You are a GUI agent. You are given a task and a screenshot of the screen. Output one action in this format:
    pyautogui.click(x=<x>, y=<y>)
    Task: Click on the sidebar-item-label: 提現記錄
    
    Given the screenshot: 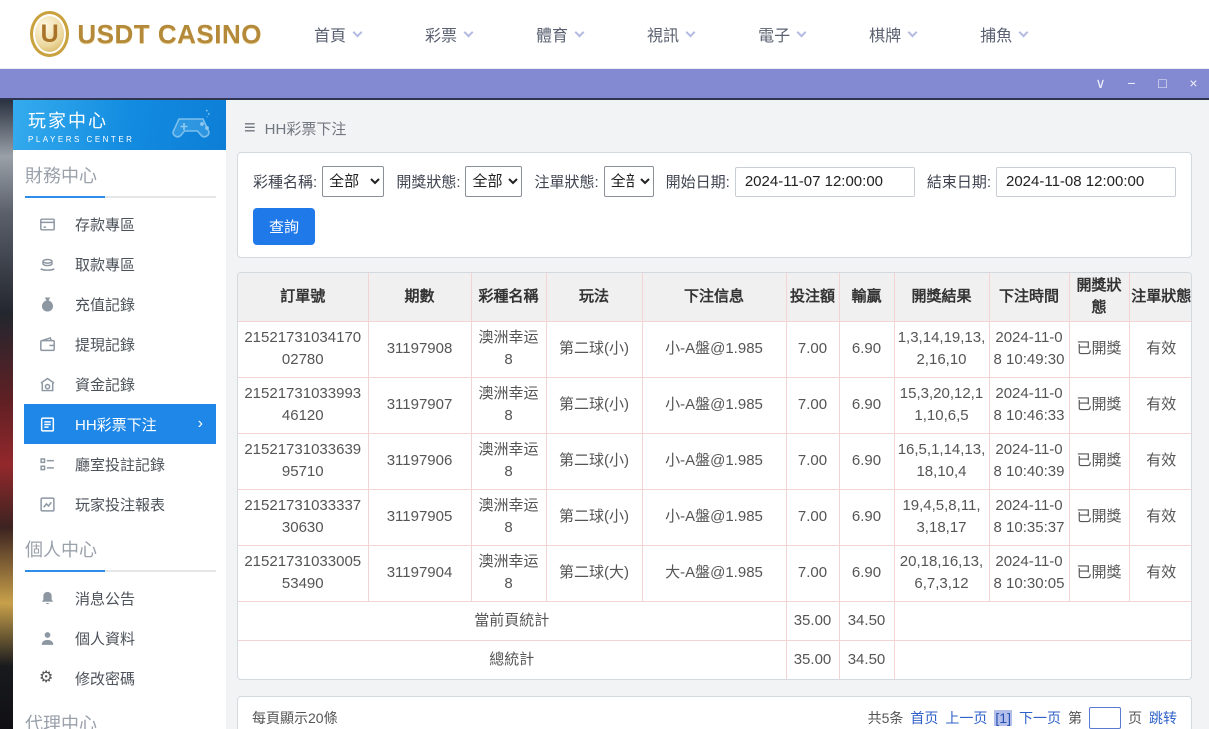 What is the action you would take?
    pyautogui.click(x=105, y=345)
    